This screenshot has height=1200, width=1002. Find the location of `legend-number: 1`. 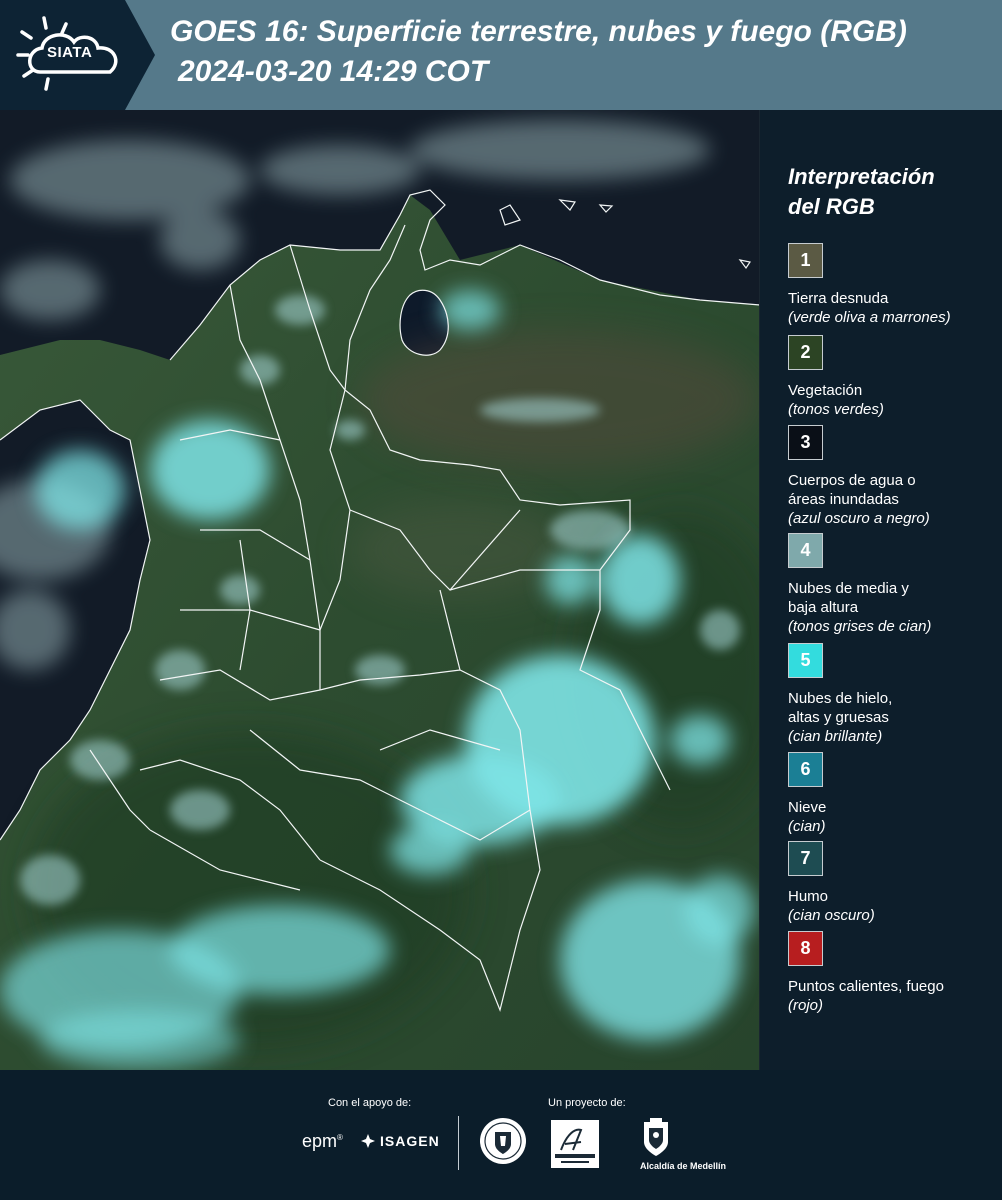

legend-number: 1 is located at coordinates (805, 260).